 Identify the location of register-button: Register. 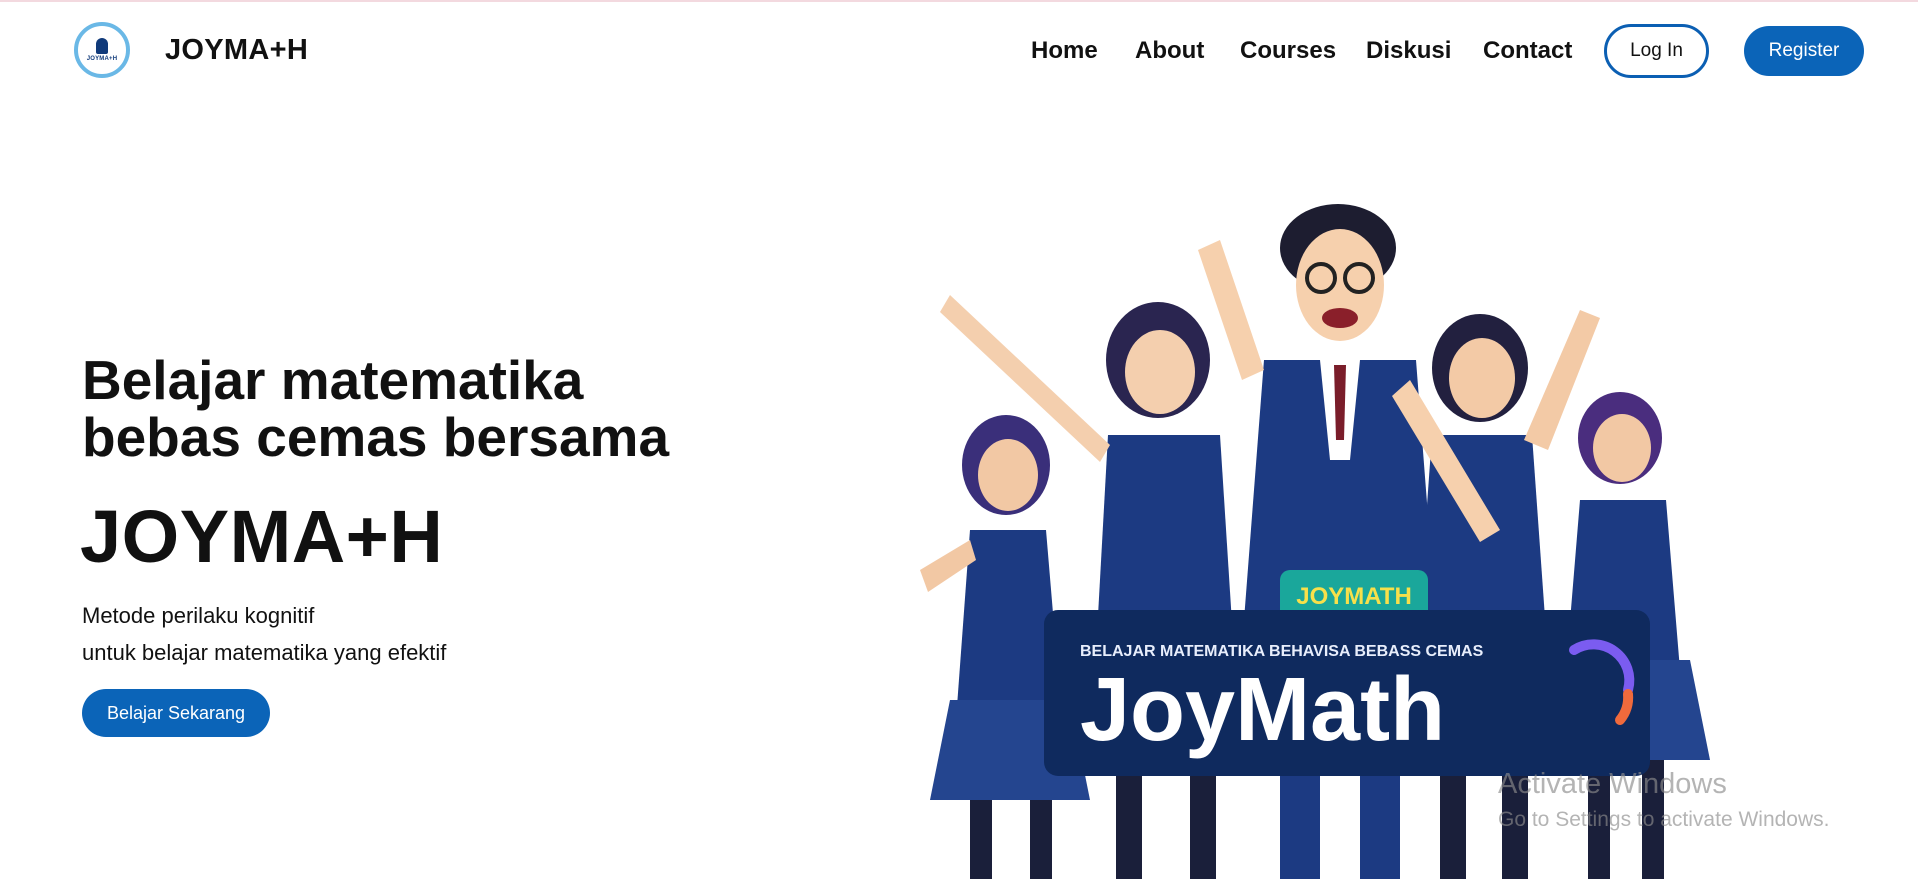
(1804, 51).